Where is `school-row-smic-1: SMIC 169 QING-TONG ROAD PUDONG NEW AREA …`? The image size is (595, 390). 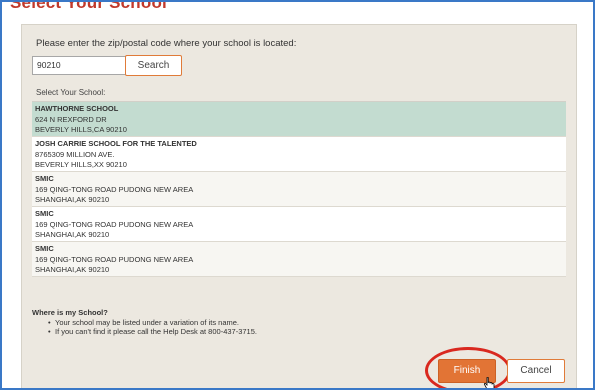
school-row-smic-1: SMIC 169 QING-TONG ROAD PUDONG NEW AREA … is located at coordinates (299, 189).